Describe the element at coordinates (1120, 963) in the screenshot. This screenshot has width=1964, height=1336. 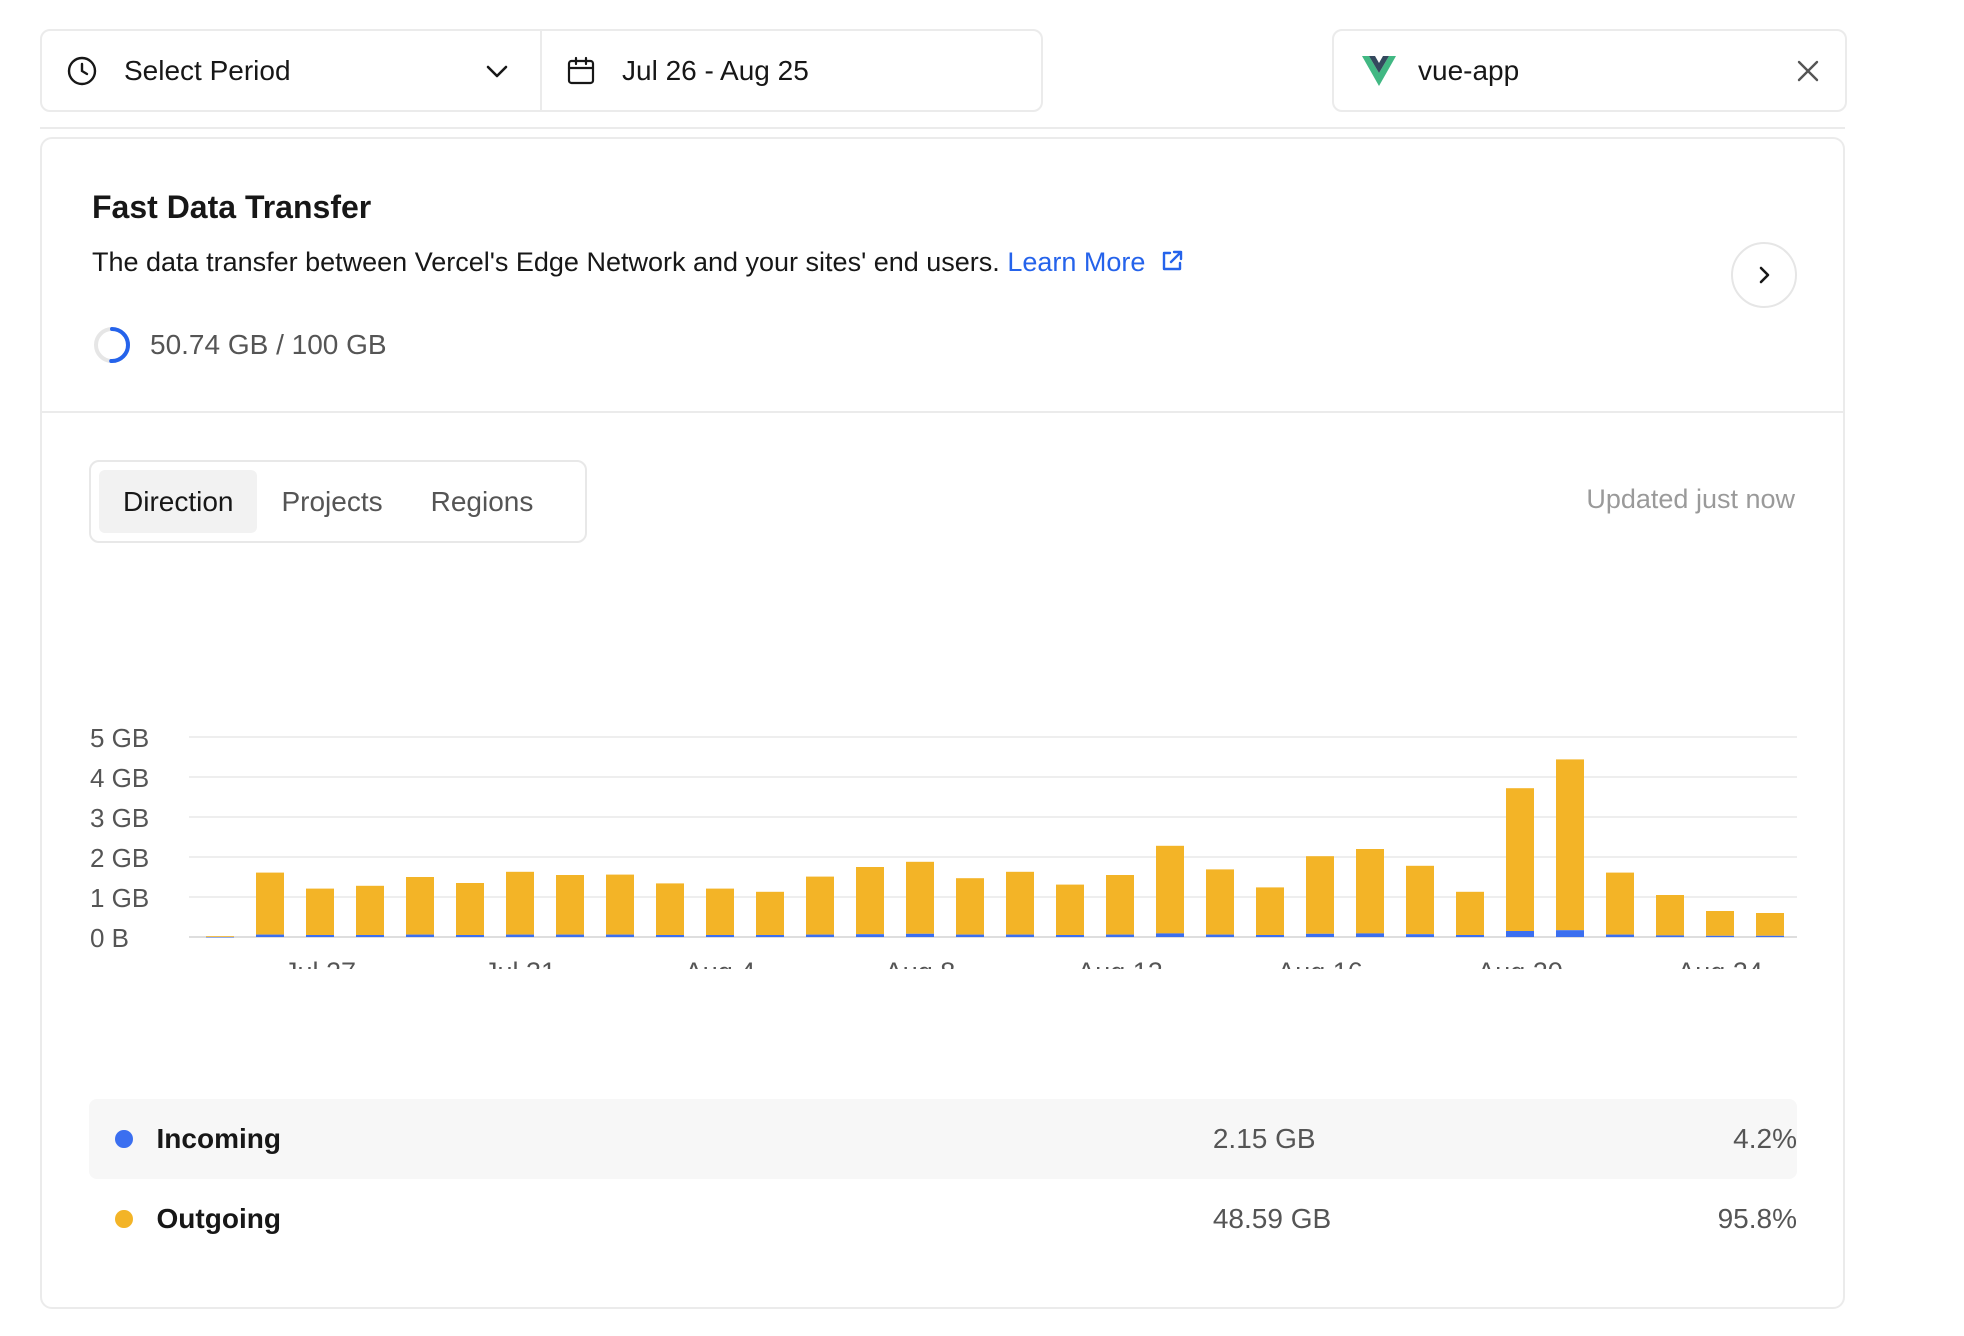
I see `x-tick-label: Aug 12` at that location.